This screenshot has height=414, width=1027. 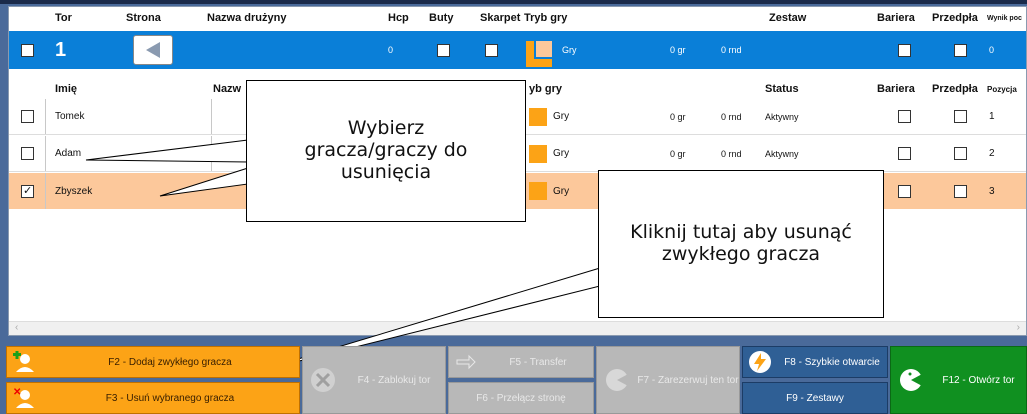 What do you see at coordinates (521, 398) in the screenshot?
I see `switch-side-button: F6 - Przełącz stronę` at bounding box center [521, 398].